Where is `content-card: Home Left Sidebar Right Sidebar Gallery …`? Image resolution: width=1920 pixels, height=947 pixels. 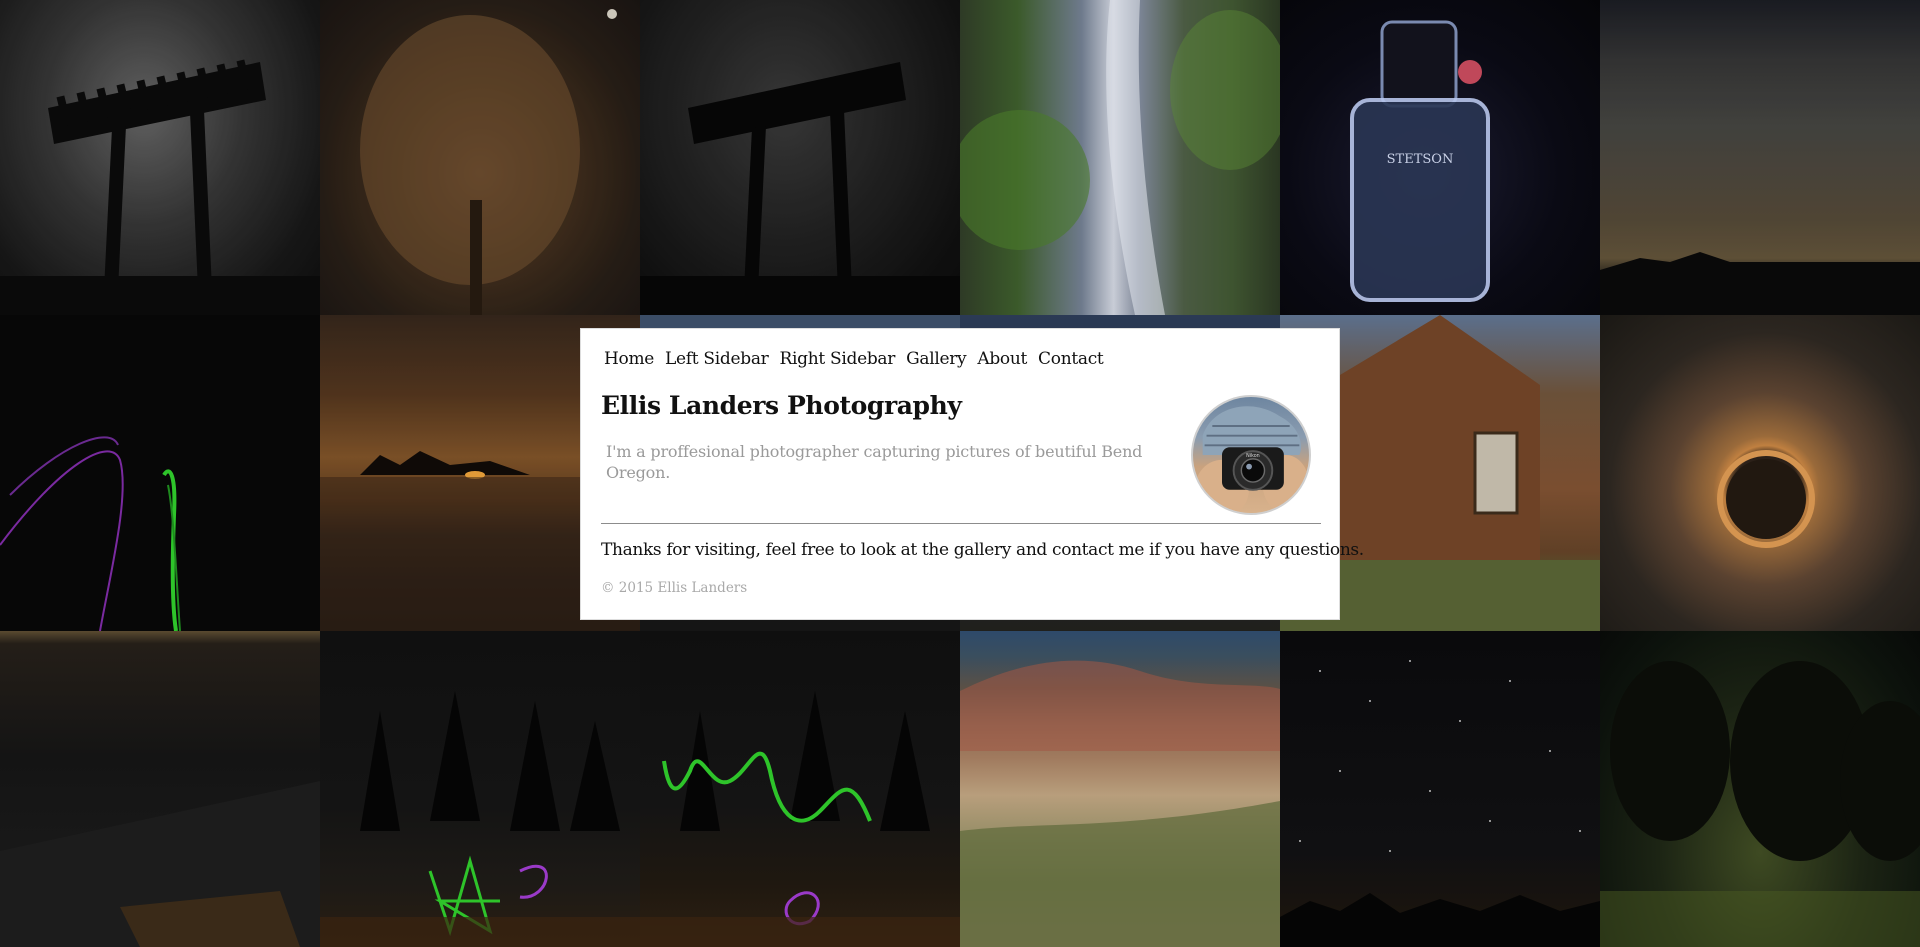
content-card: Home Left Sidebar Right Sidebar Gallery … is located at coordinates (972, 474).